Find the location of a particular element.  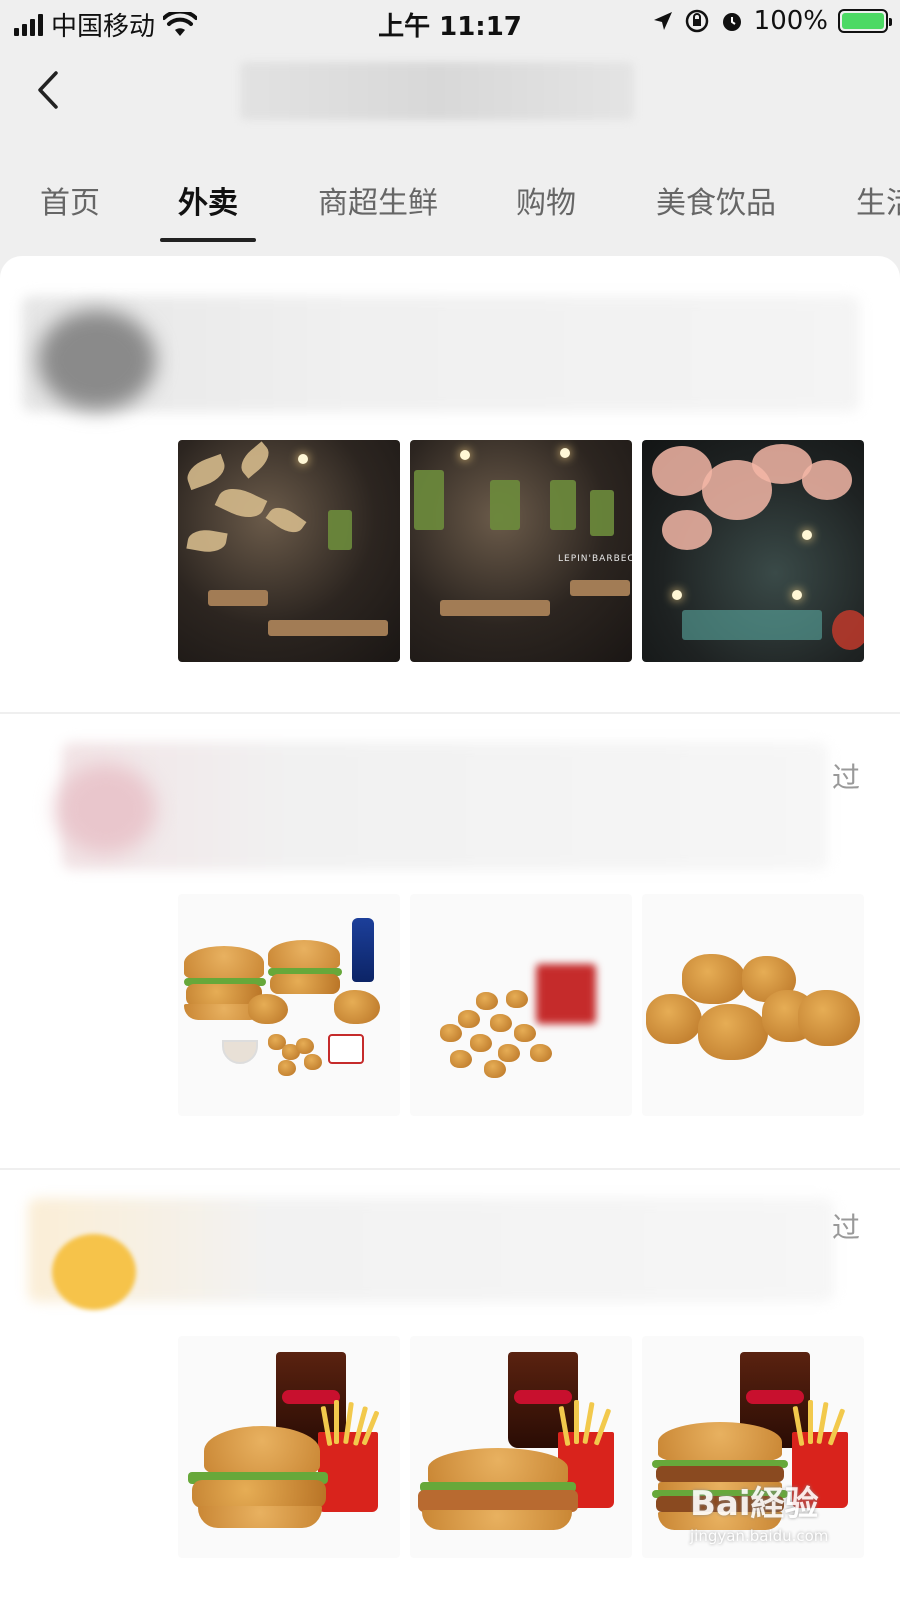

sign-text: LEPIN'BARBECU is located at coordinates (595, 559).